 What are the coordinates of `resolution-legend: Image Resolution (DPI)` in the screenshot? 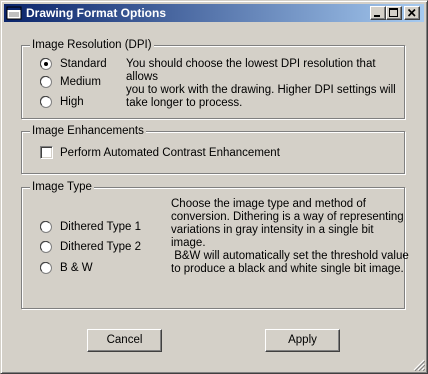 It's located at (92, 45).